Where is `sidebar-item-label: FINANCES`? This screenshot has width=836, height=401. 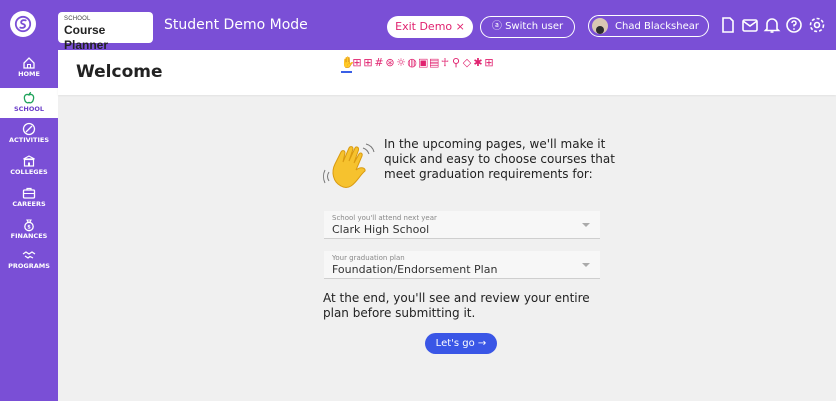
sidebar-item-label: FINANCES is located at coordinates (29, 236).